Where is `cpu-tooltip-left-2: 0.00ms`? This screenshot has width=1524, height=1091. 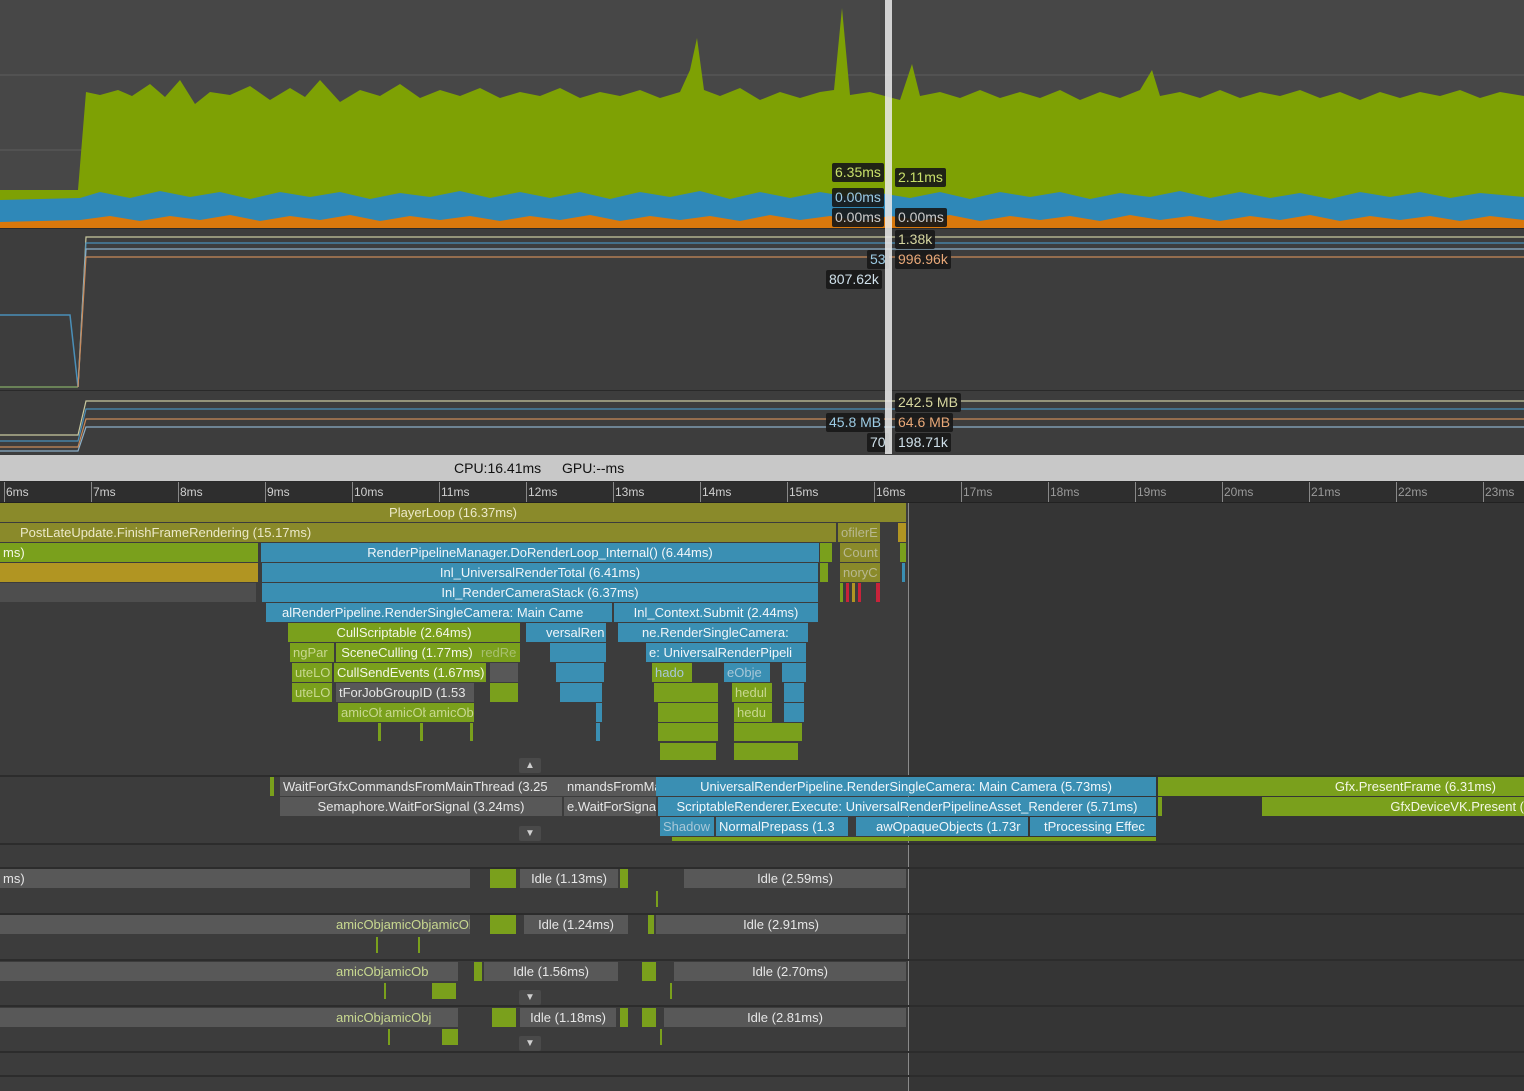
cpu-tooltip-left-2: 0.00ms is located at coordinates (858, 197).